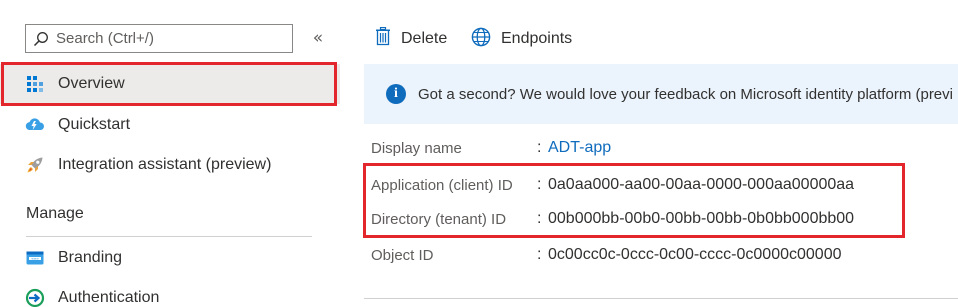 The width and height of the screenshot is (958, 307). I want to click on search-box, so click(159, 38).